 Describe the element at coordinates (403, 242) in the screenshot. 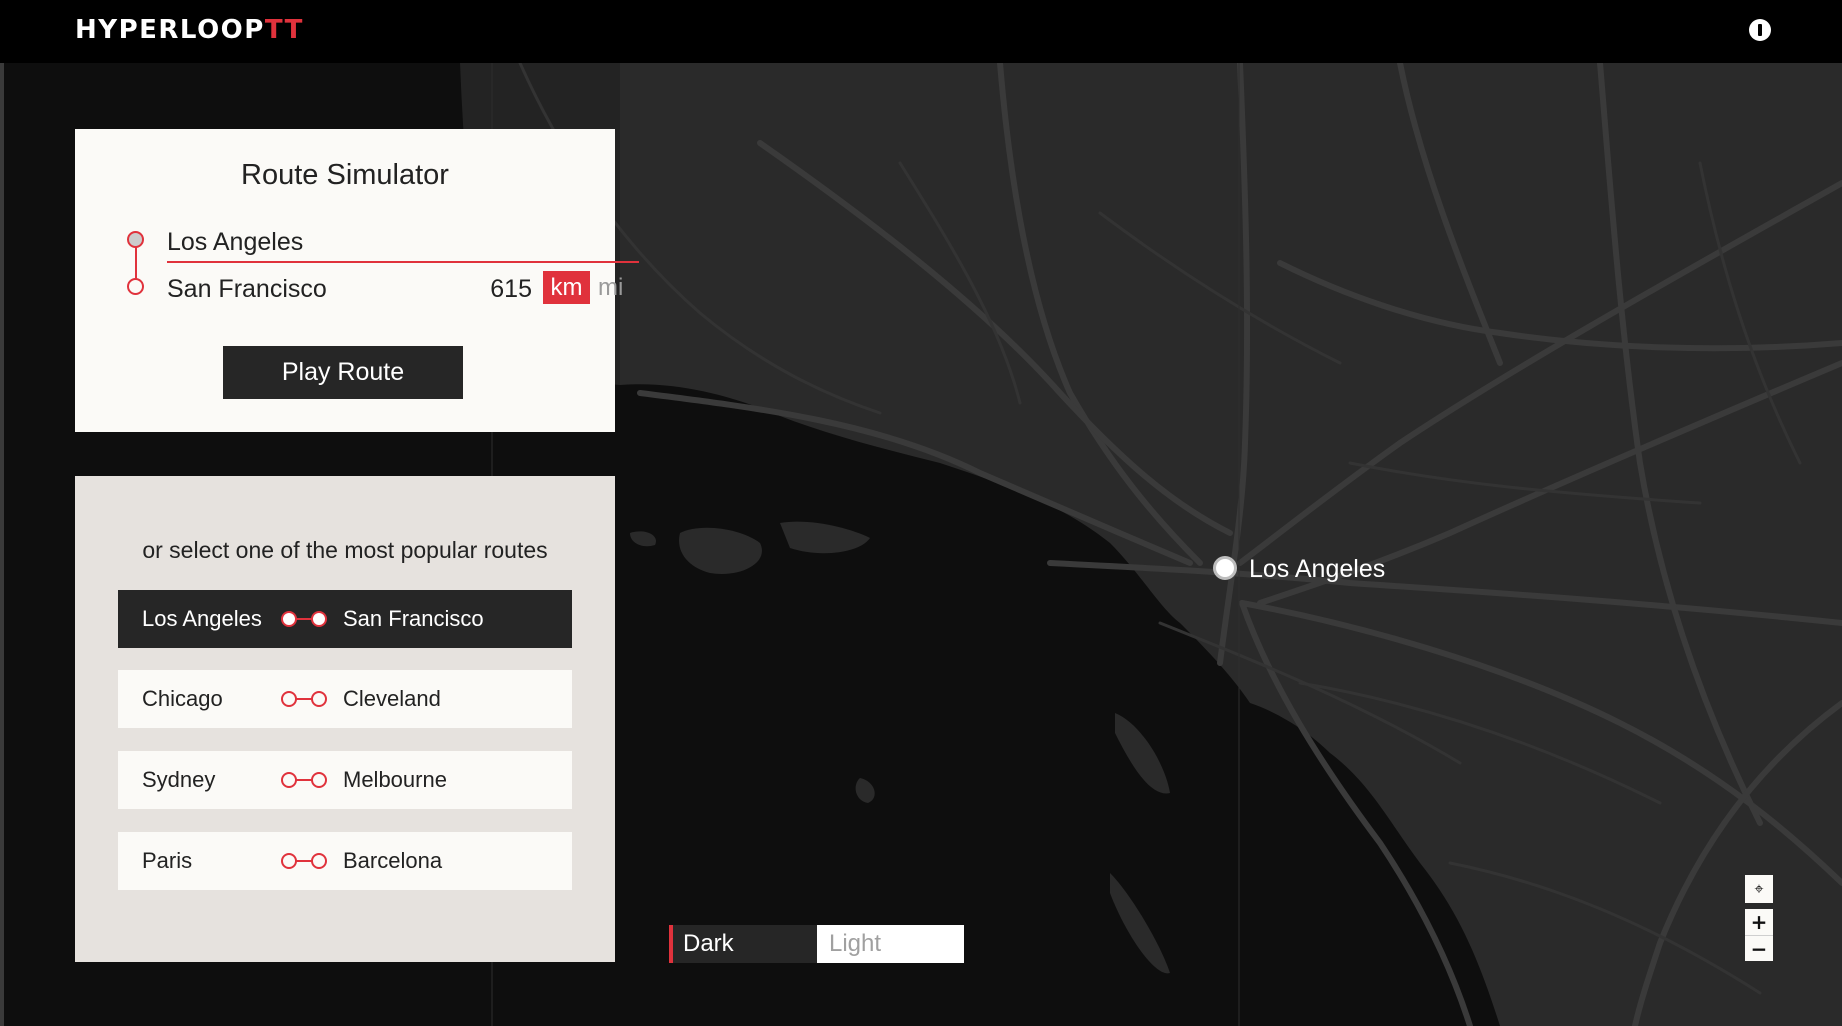

I see `origin-input` at that location.